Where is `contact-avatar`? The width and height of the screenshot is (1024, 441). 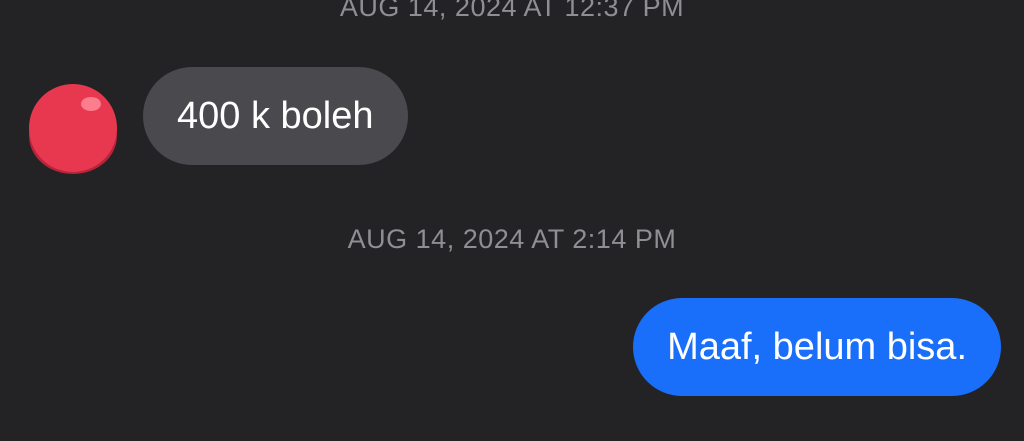
contact-avatar is located at coordinates (73, 130).